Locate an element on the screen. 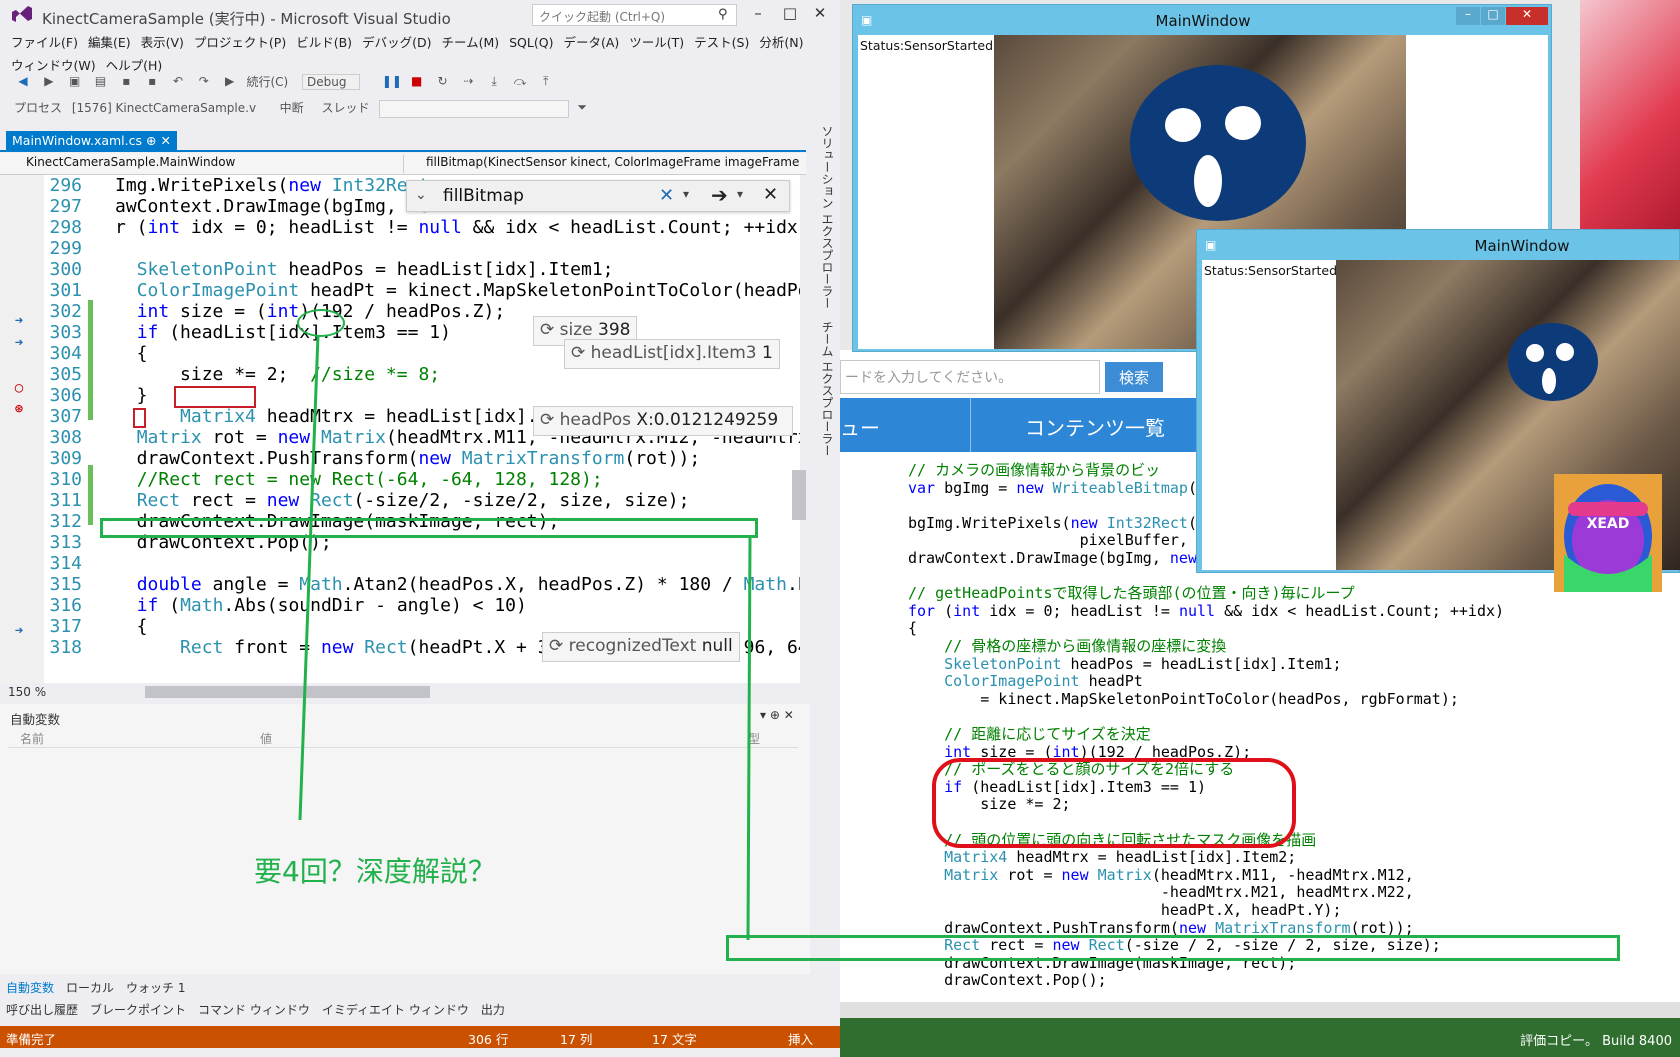 This screenshot has height=1057, width=1680. find-expand-icon: ⌄ is located at coordinates (421, 195).